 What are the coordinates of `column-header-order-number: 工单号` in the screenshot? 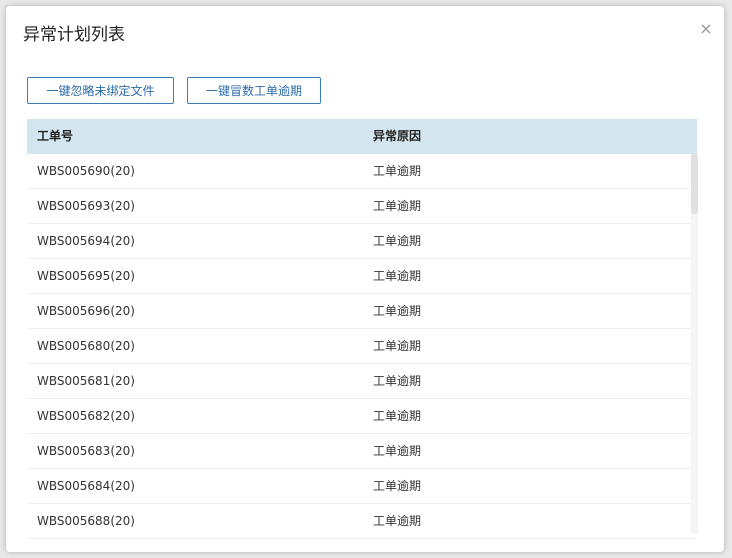 It's located at (55, 136).